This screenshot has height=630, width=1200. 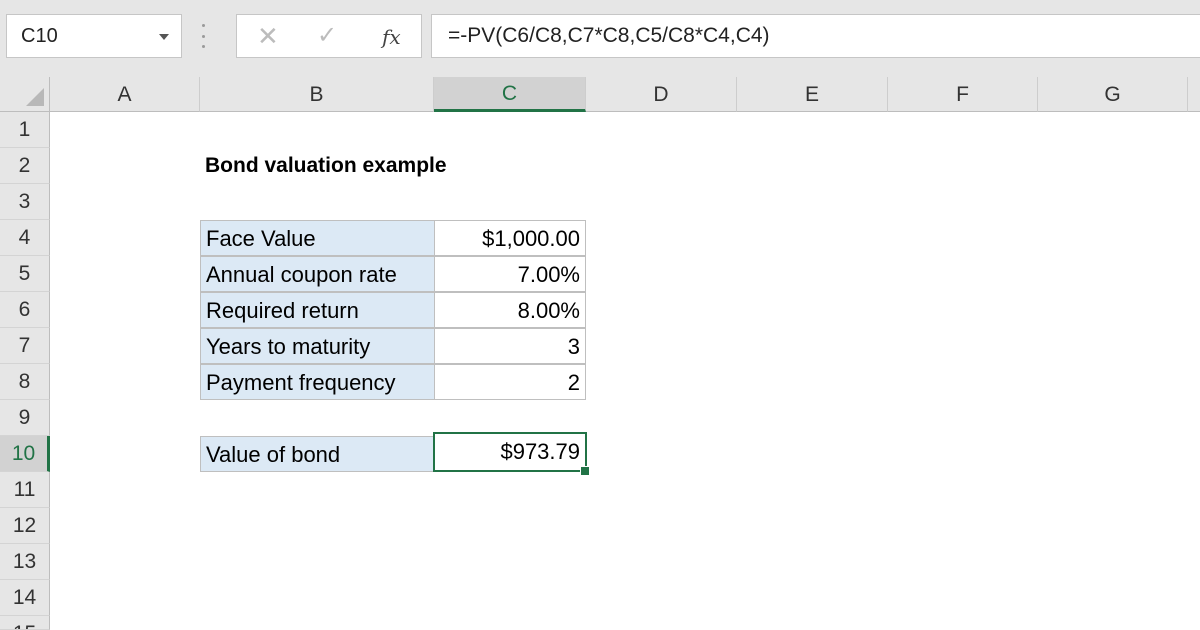 I want to click on column-header-a: A, so click(x=125, y=94).